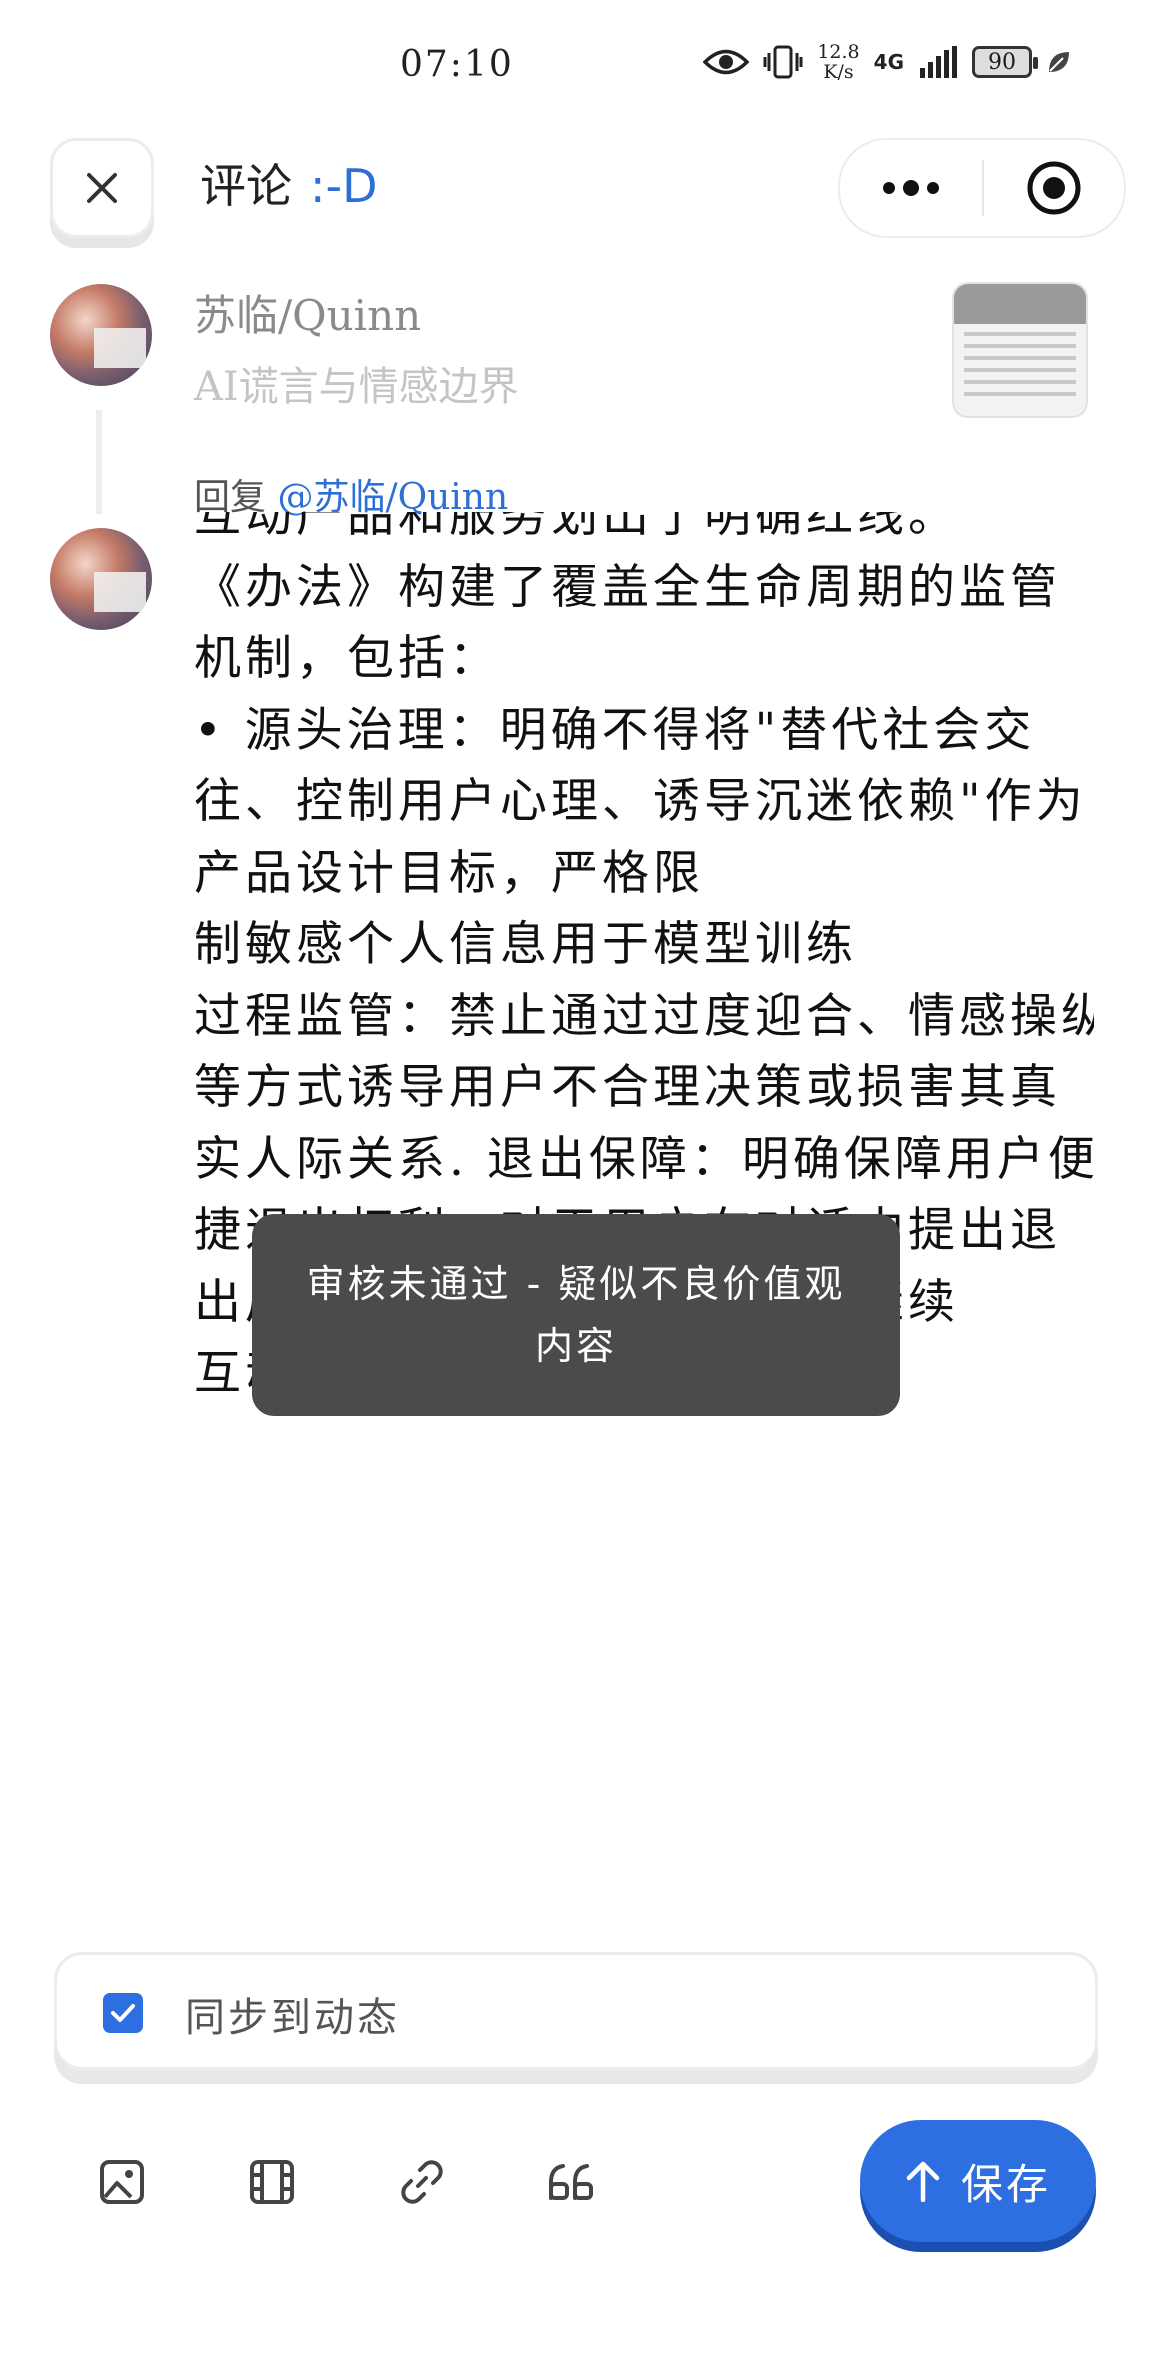 This screenshot has height=2376, width=1152. I want to click on sync-to-feed-option: 同步到动态, so click(576, 2011).